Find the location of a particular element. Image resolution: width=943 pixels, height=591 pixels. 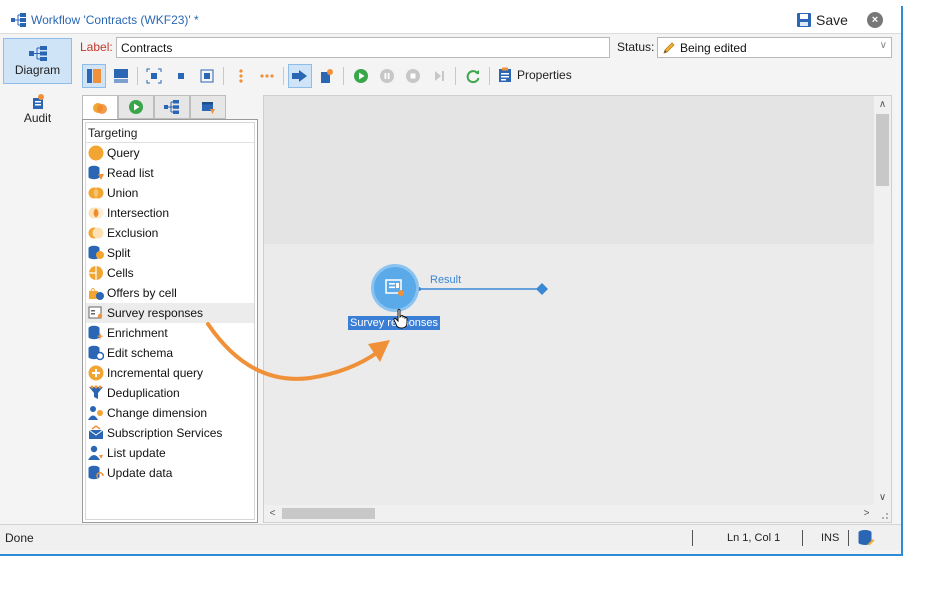

survey-responses-icon is located at coordinates (394, 287).